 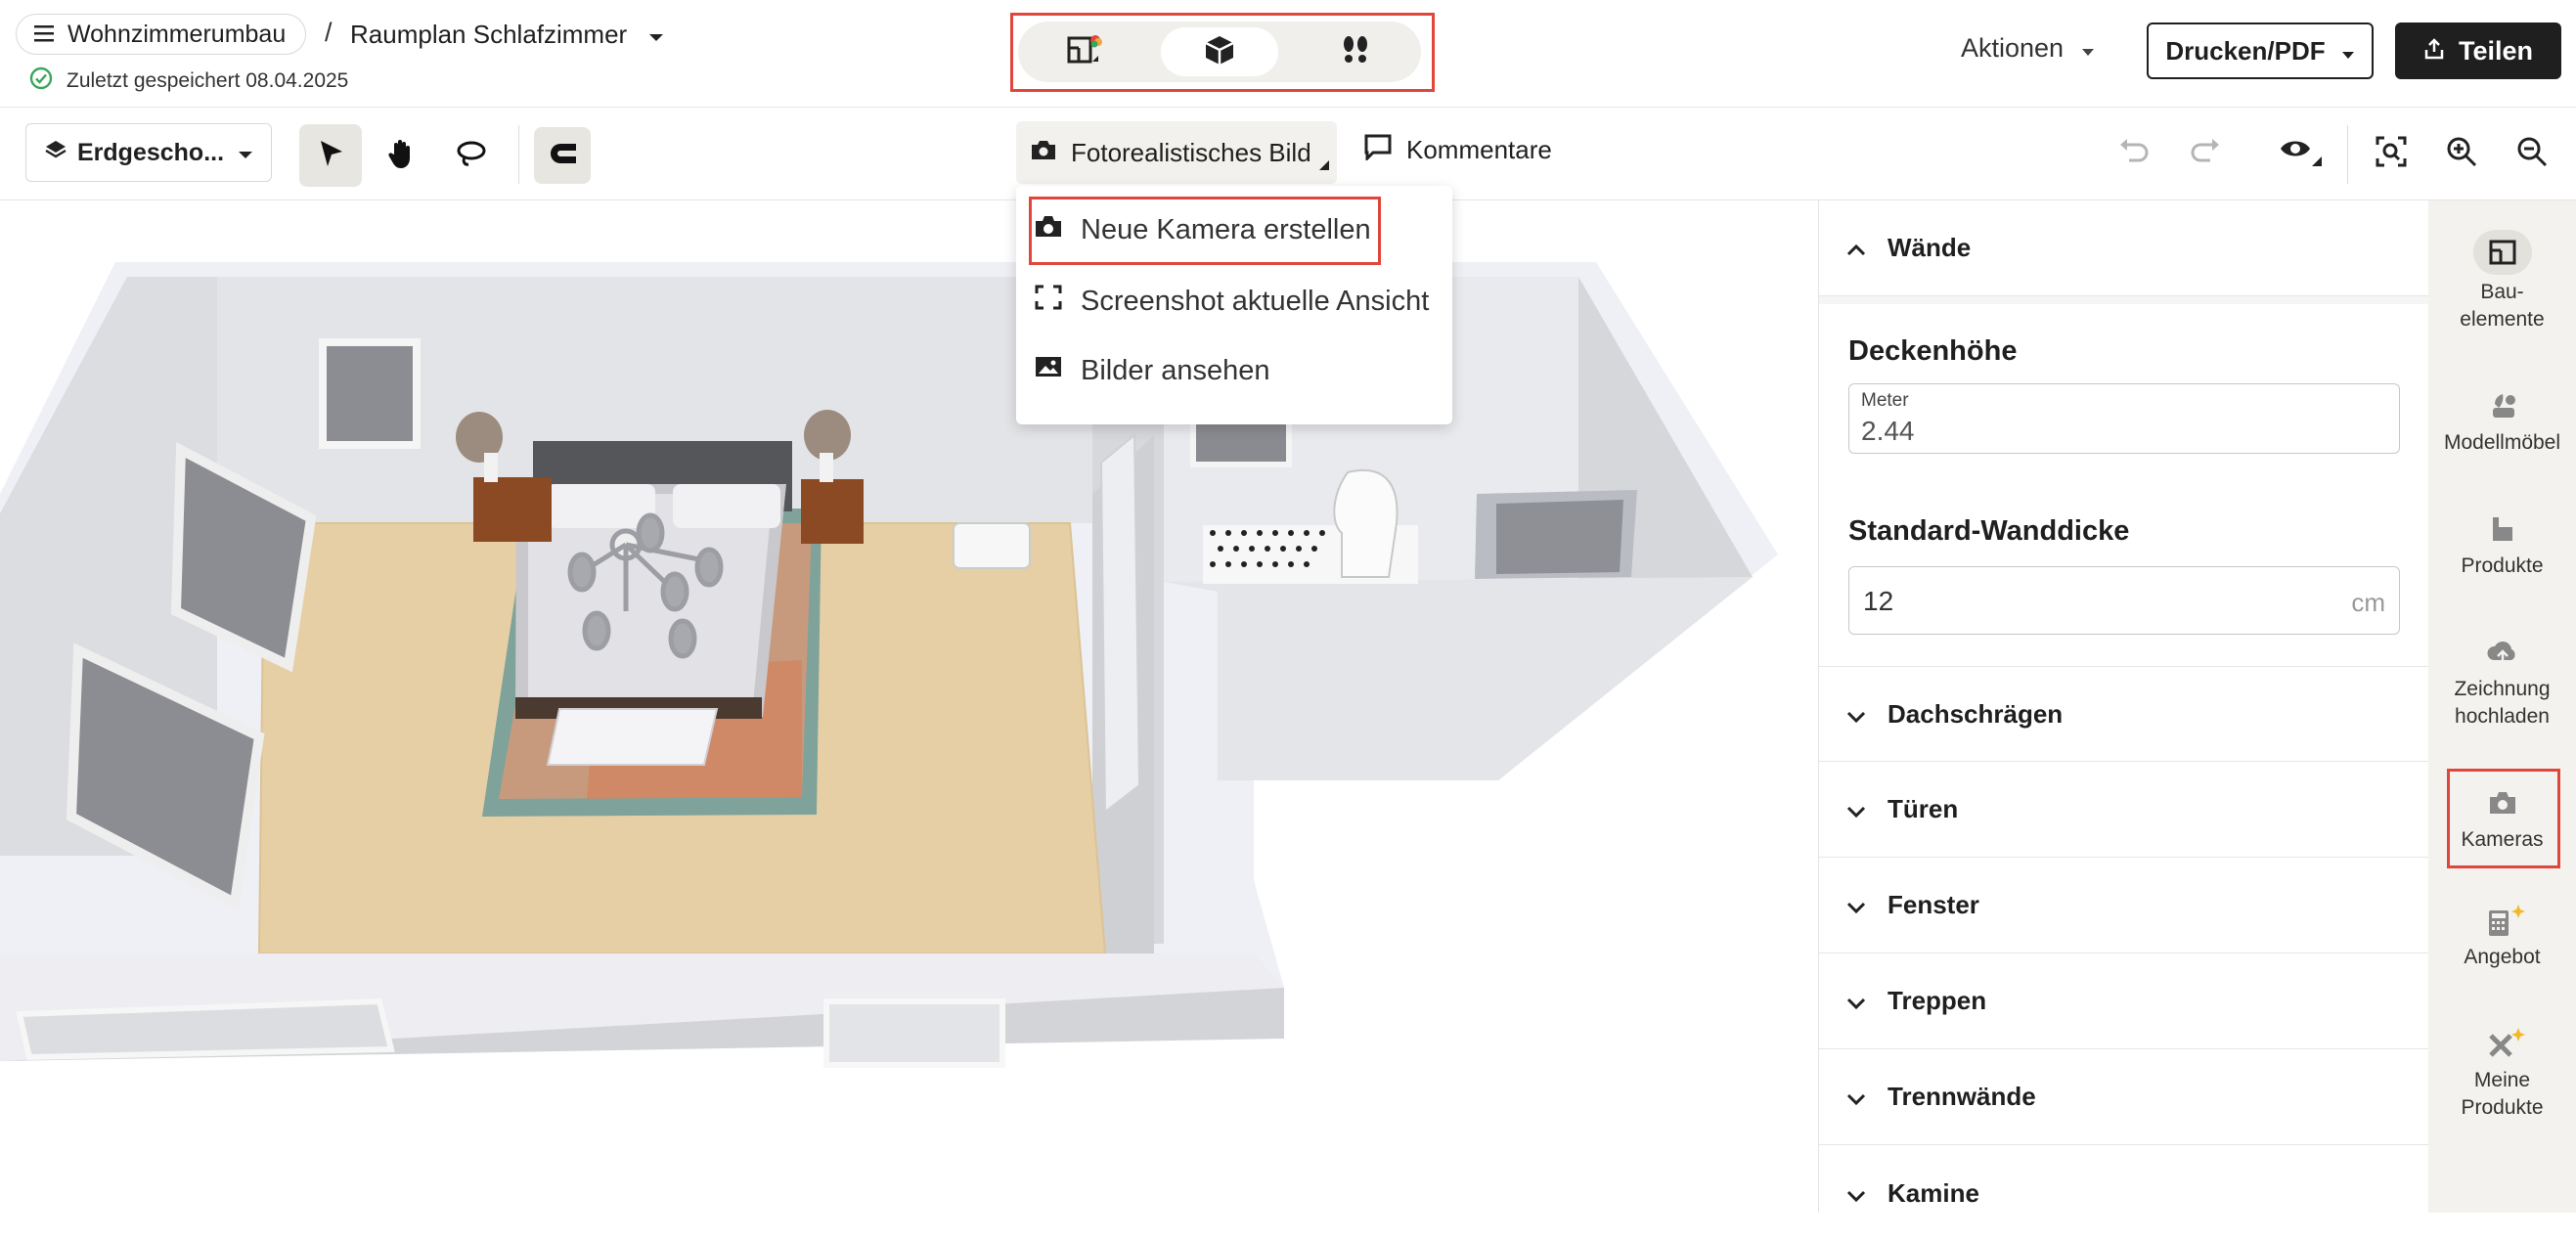 What do you see at coordinates (2245, 50) in the screenshot?
I see `print-label: Drucken/PDF` at bounding box center [2245, 50].